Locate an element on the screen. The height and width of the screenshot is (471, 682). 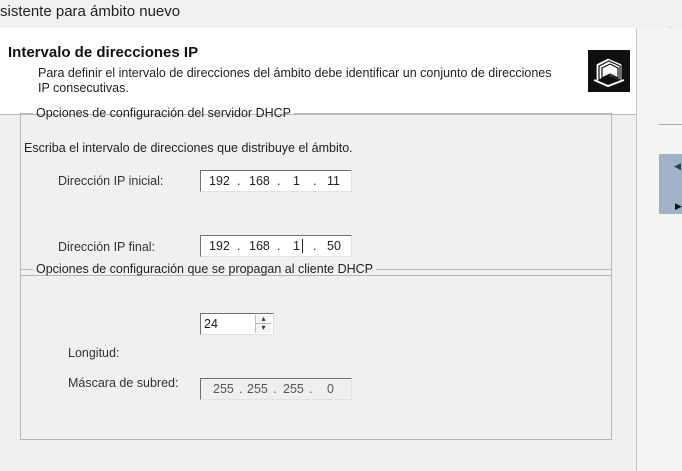
end-ip-input: 192 . 168 . 1 . 50 is located at coordinates (276, 246).